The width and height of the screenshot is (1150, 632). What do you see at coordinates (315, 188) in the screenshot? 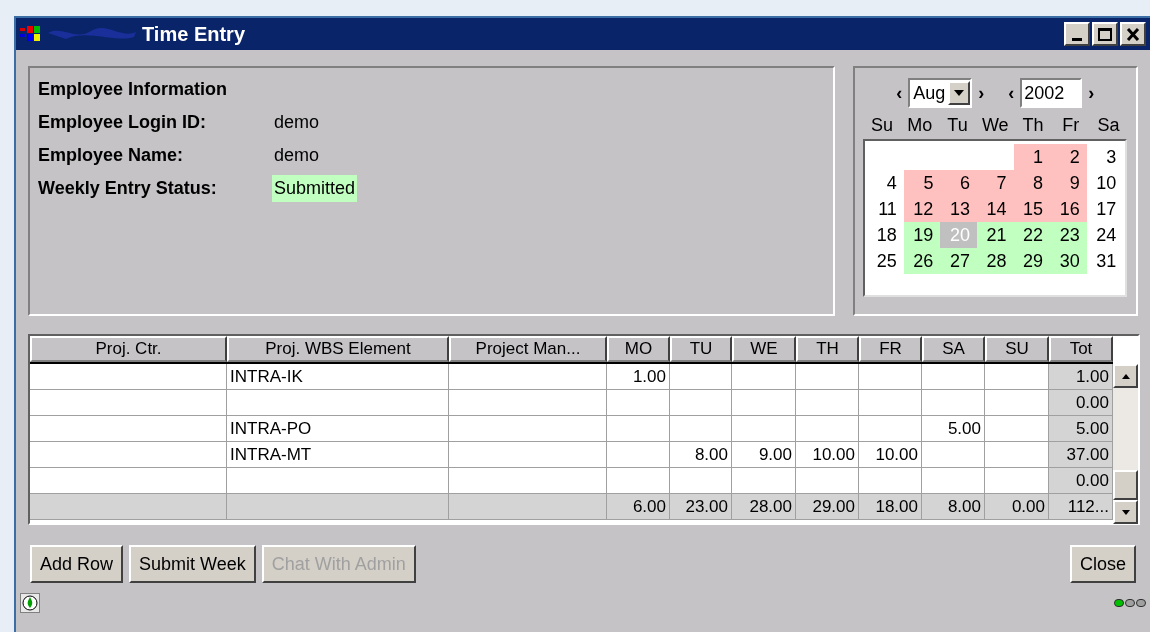
I see `field-value: Submitted` at bounding box center [315, 188].